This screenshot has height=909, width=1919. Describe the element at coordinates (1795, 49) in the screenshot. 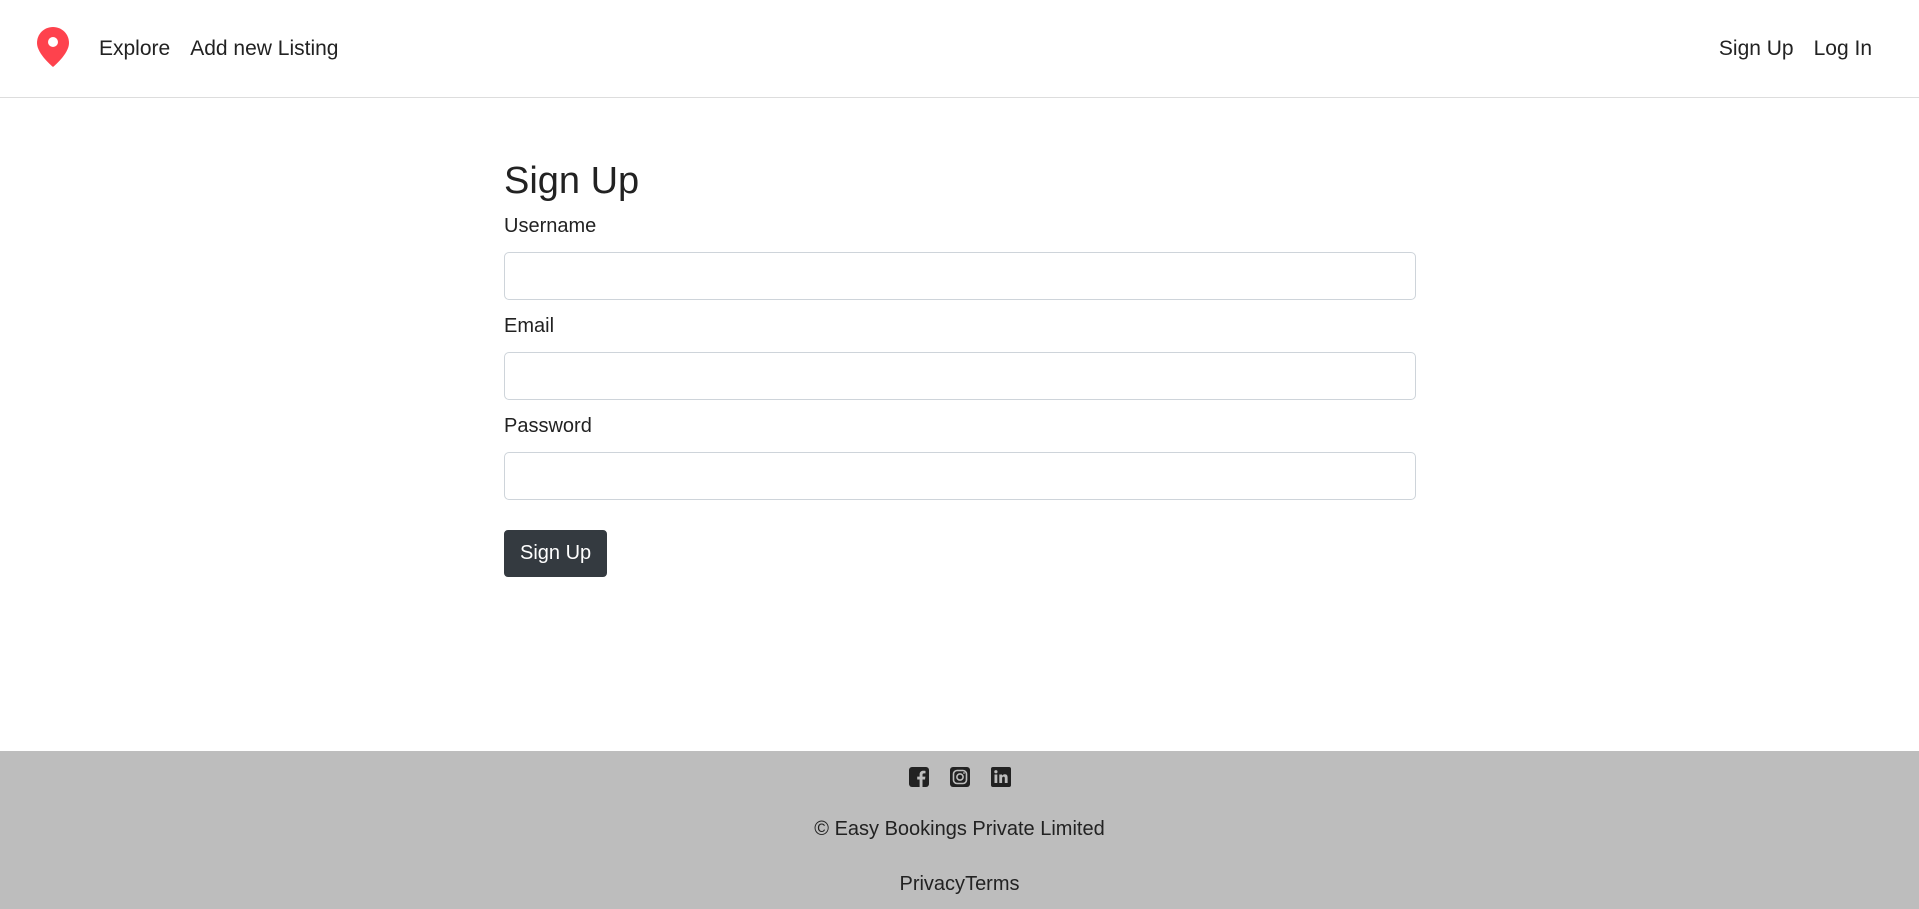

I see `nav-right-links: Sign Up Log In` at that location.